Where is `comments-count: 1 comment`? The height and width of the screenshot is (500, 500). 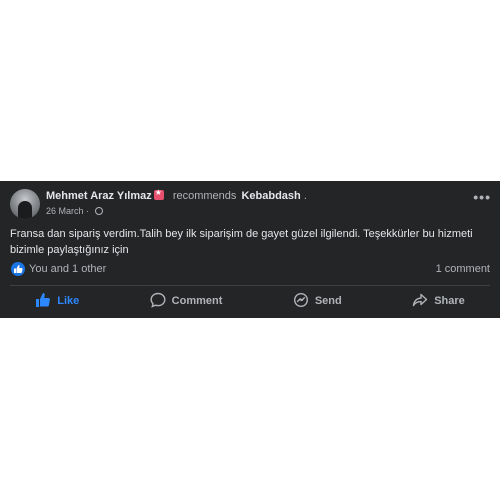 comments-count: 1 comment is located at coordinates (463, 269).